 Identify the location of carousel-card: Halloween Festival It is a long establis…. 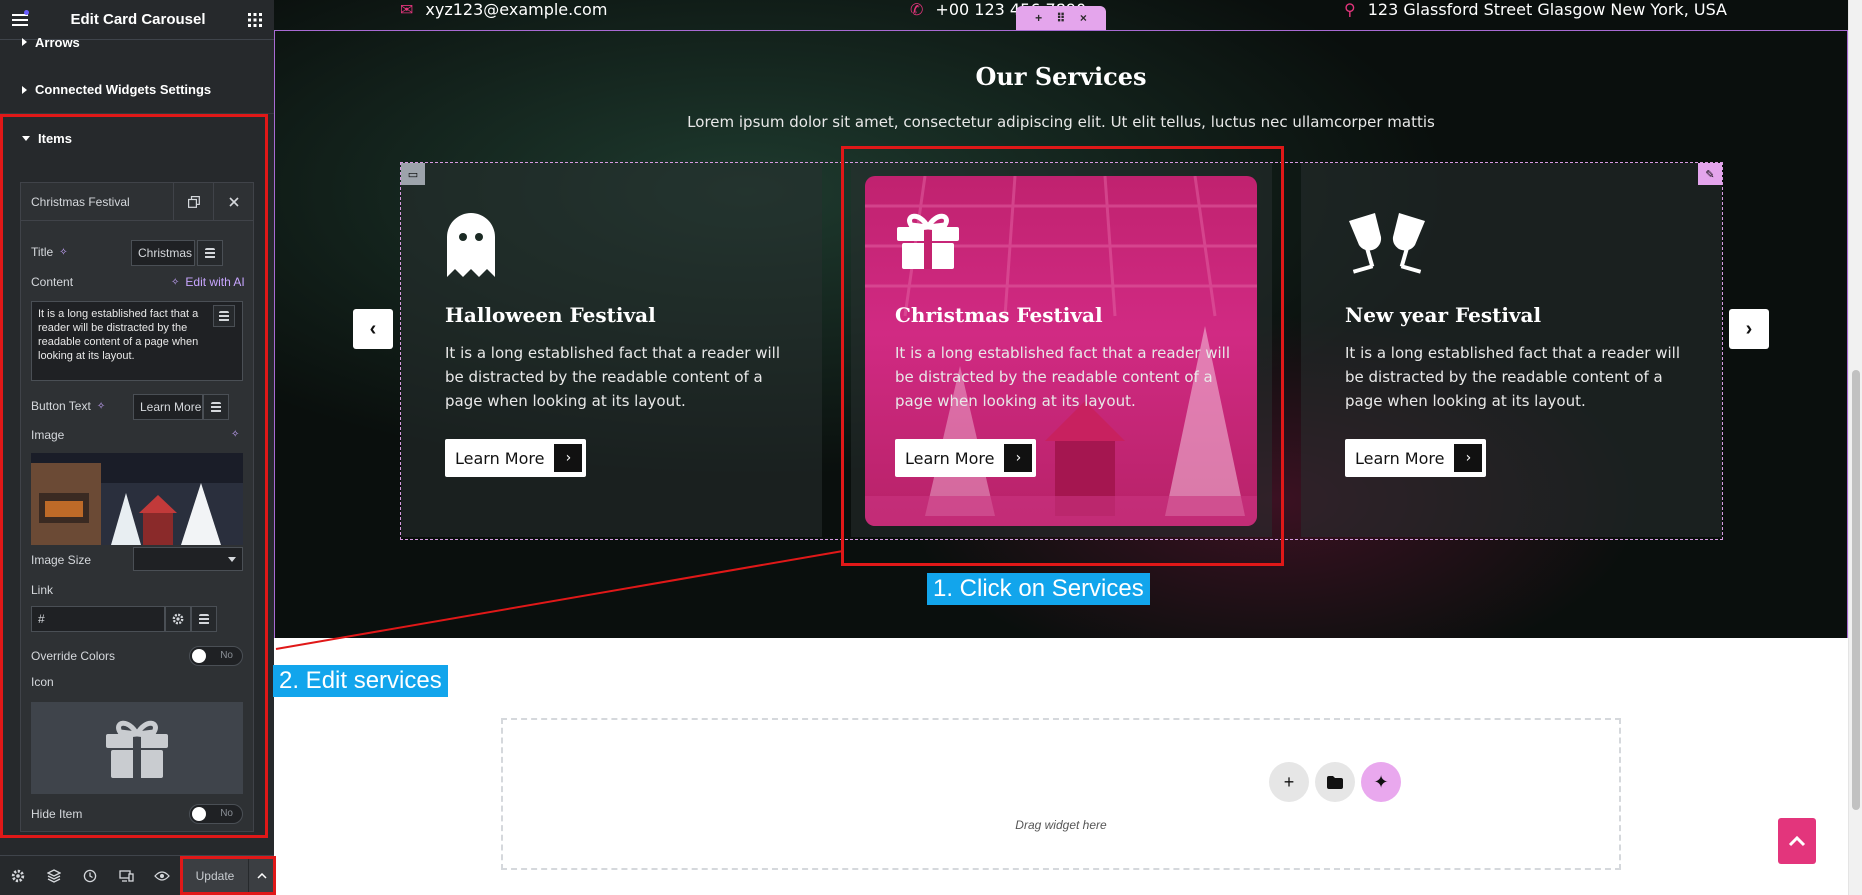
(611, 350).